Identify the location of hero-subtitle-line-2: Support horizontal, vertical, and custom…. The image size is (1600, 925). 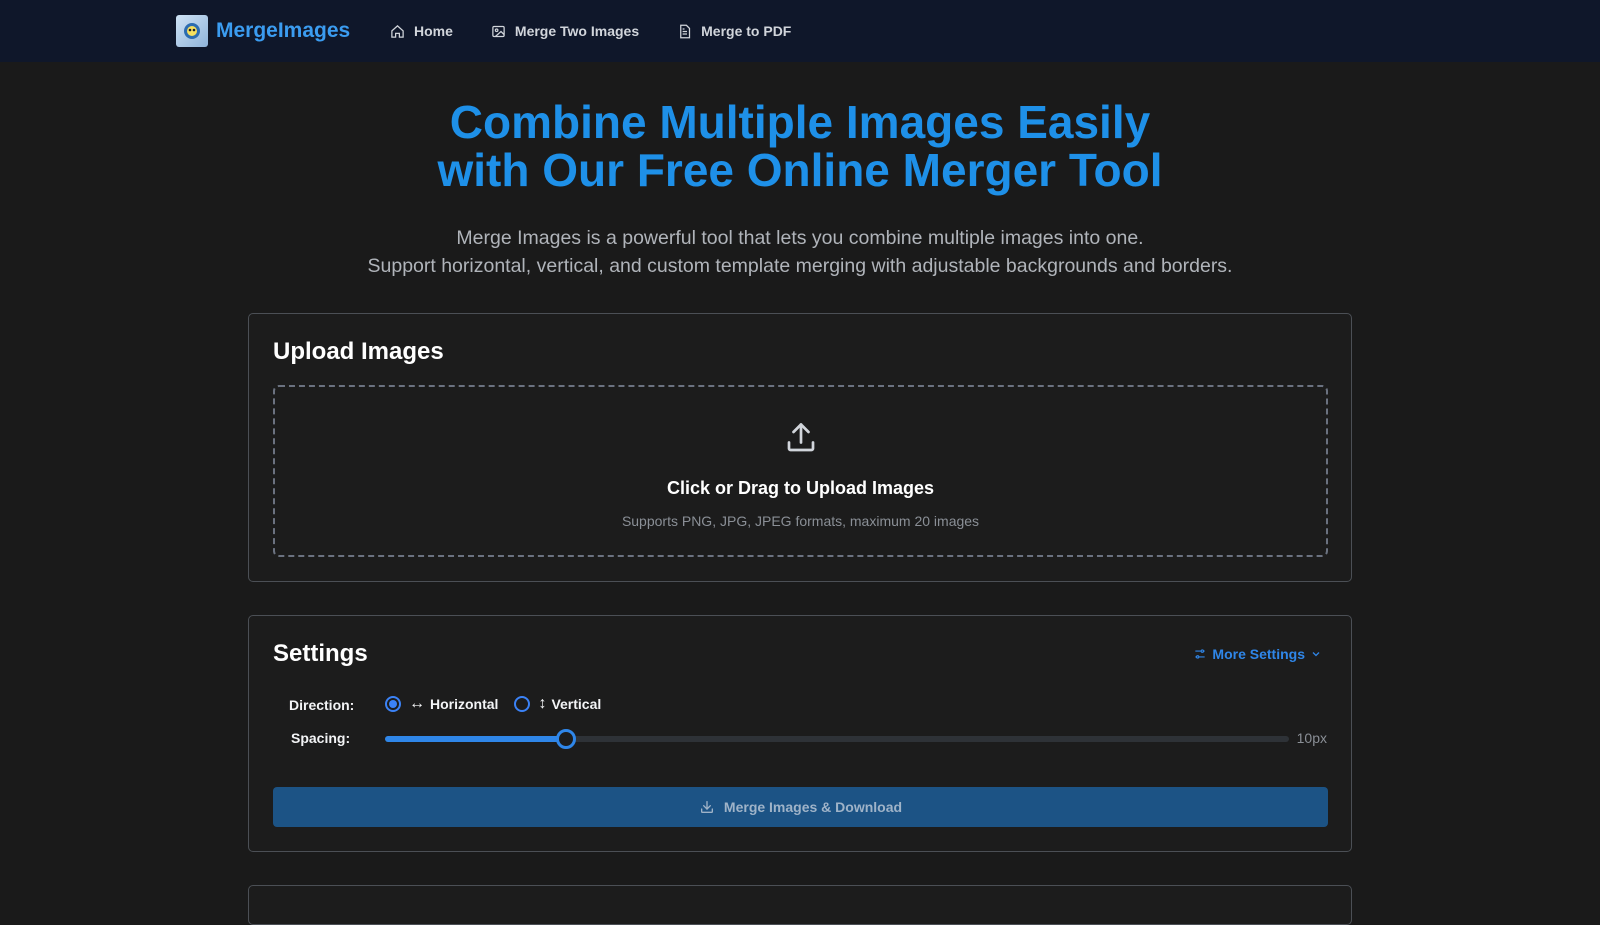
(800, 266).